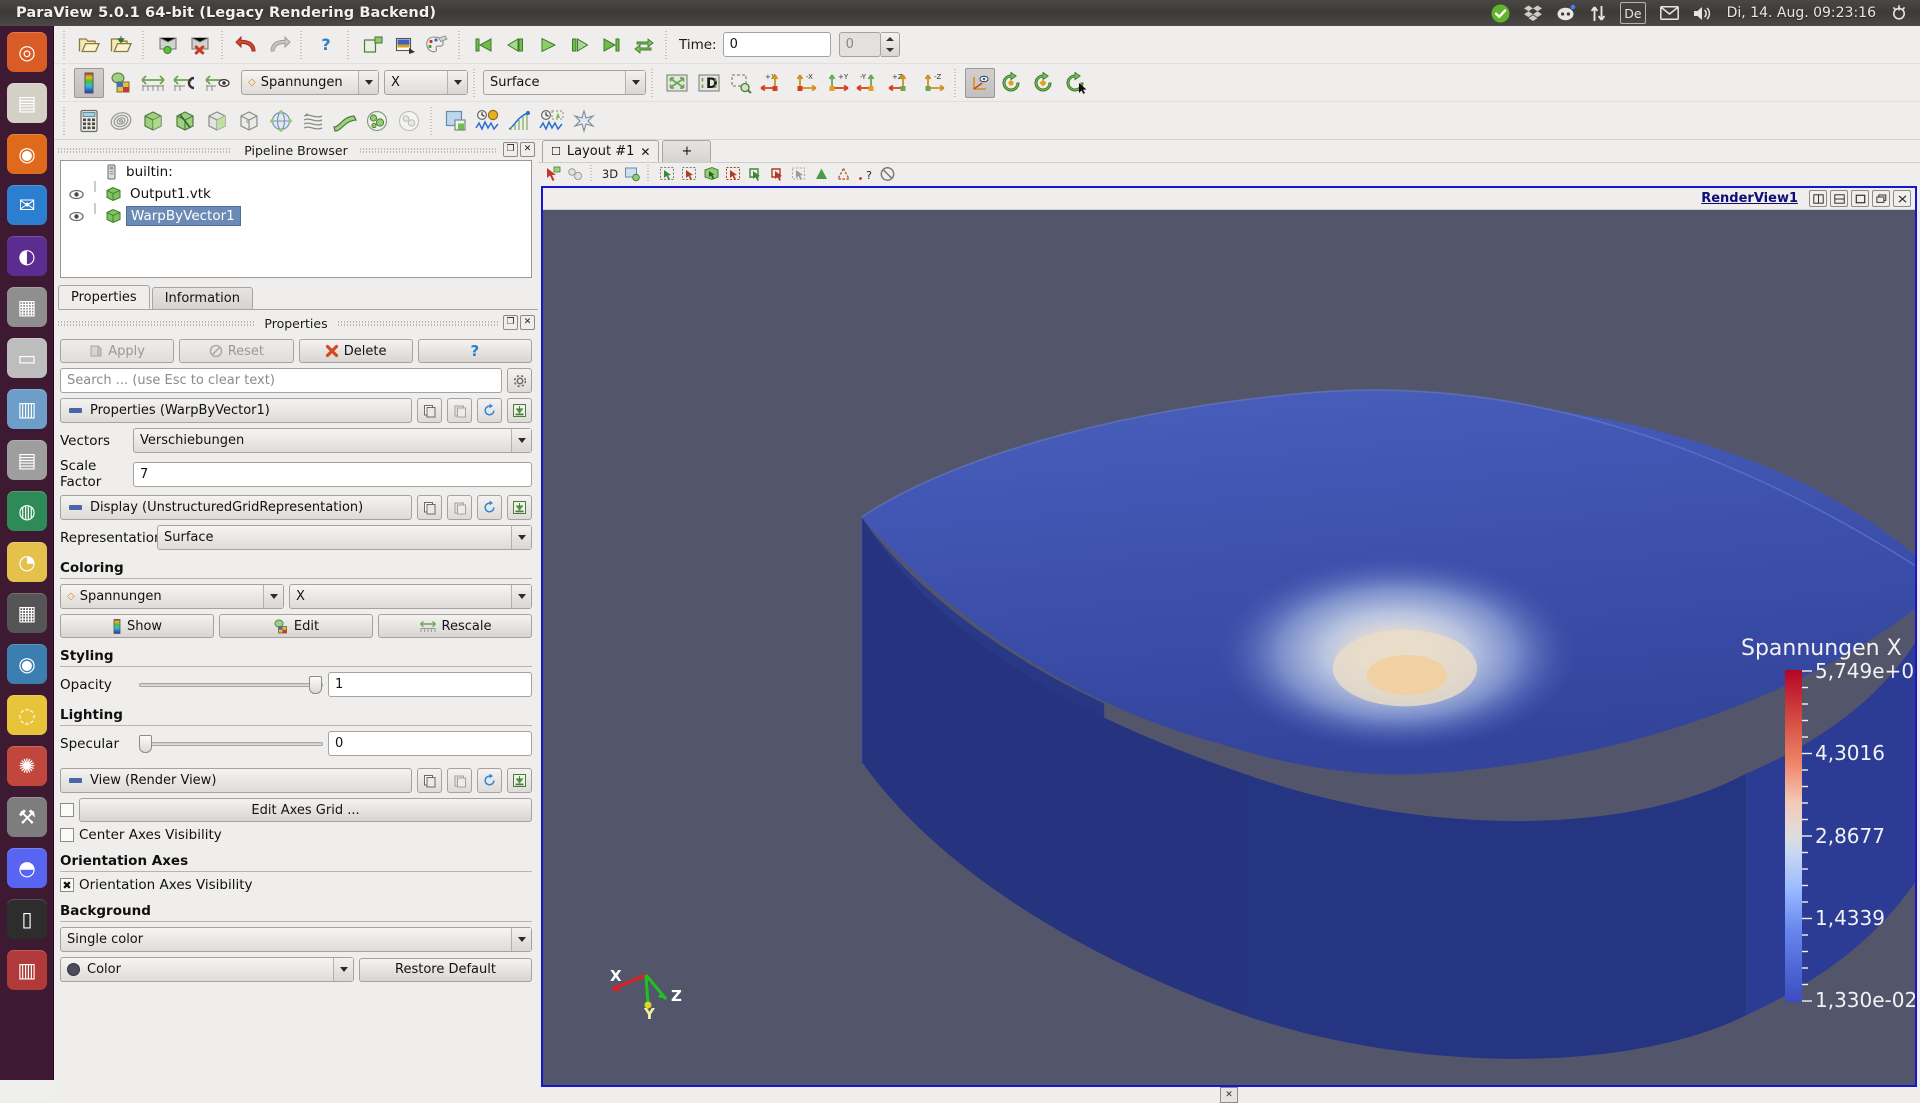 The width and height of the screenshot is (1920, 1103). I want to click on hover-cells-icon, so click(777, 173).